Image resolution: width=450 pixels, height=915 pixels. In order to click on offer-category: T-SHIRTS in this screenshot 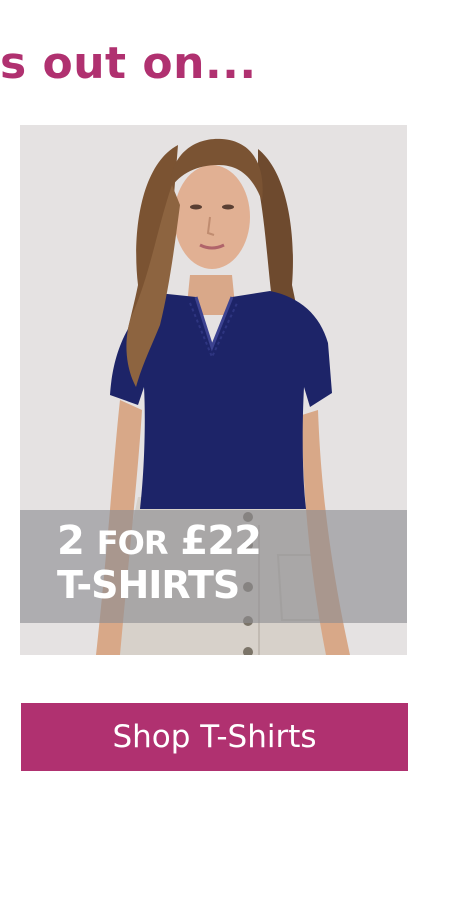, I will do `click(148, 585)`.